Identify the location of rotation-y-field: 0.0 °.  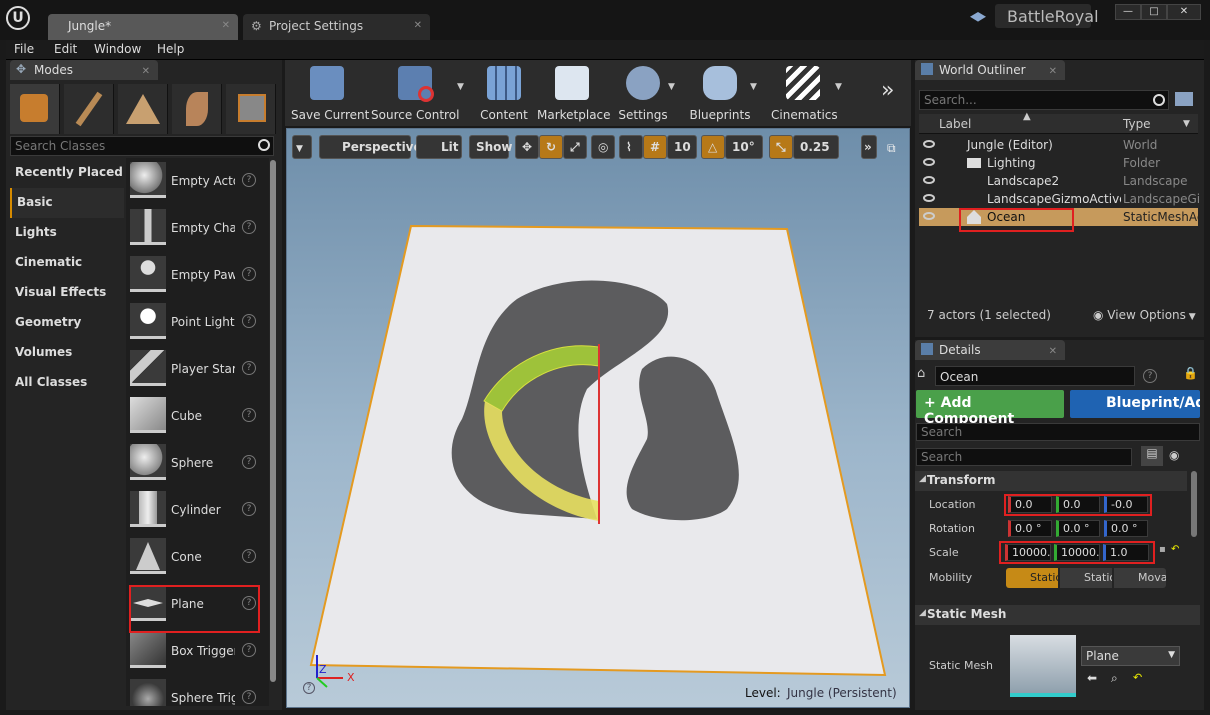
(1078, 528).